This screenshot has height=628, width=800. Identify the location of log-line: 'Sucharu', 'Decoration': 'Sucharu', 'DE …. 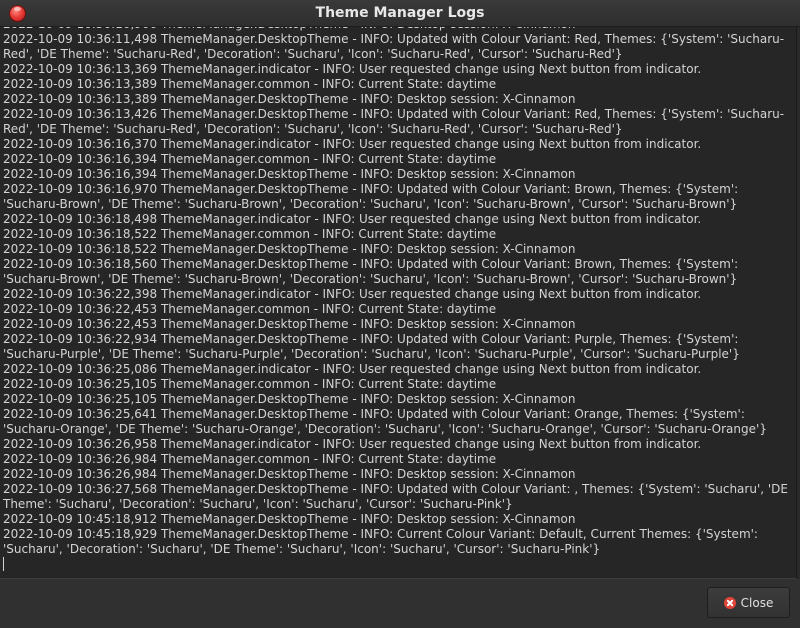
(302, 549).